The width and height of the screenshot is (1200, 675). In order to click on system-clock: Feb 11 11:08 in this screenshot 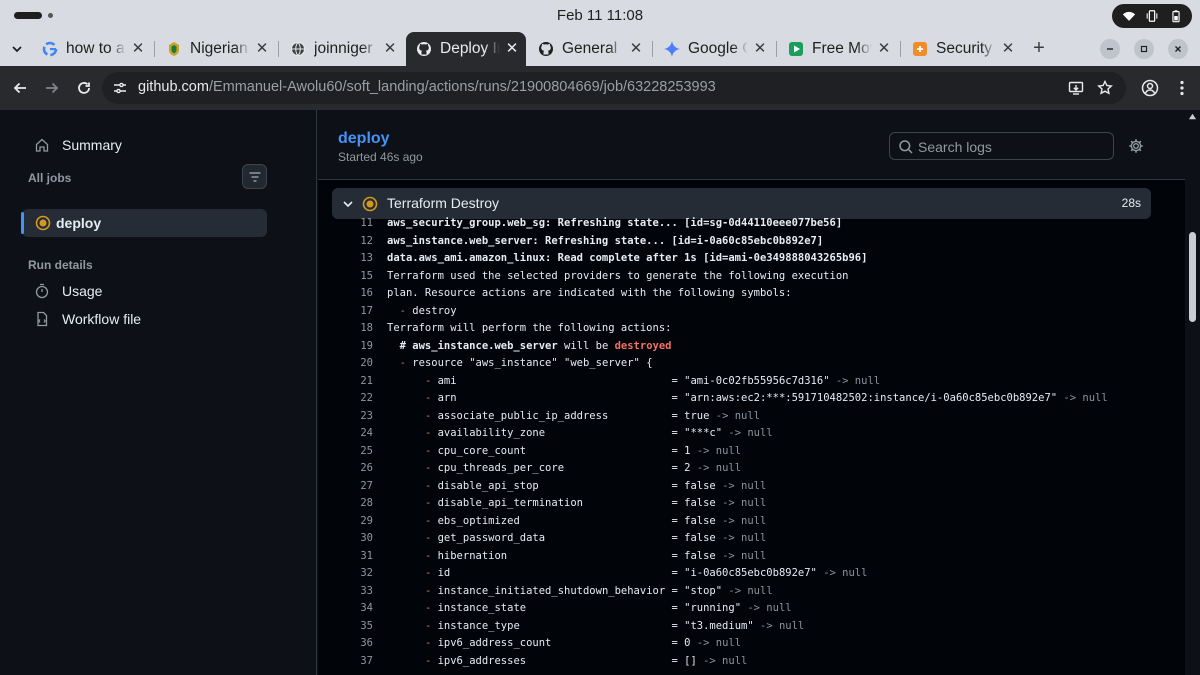, I will do `click(600, 15)`.